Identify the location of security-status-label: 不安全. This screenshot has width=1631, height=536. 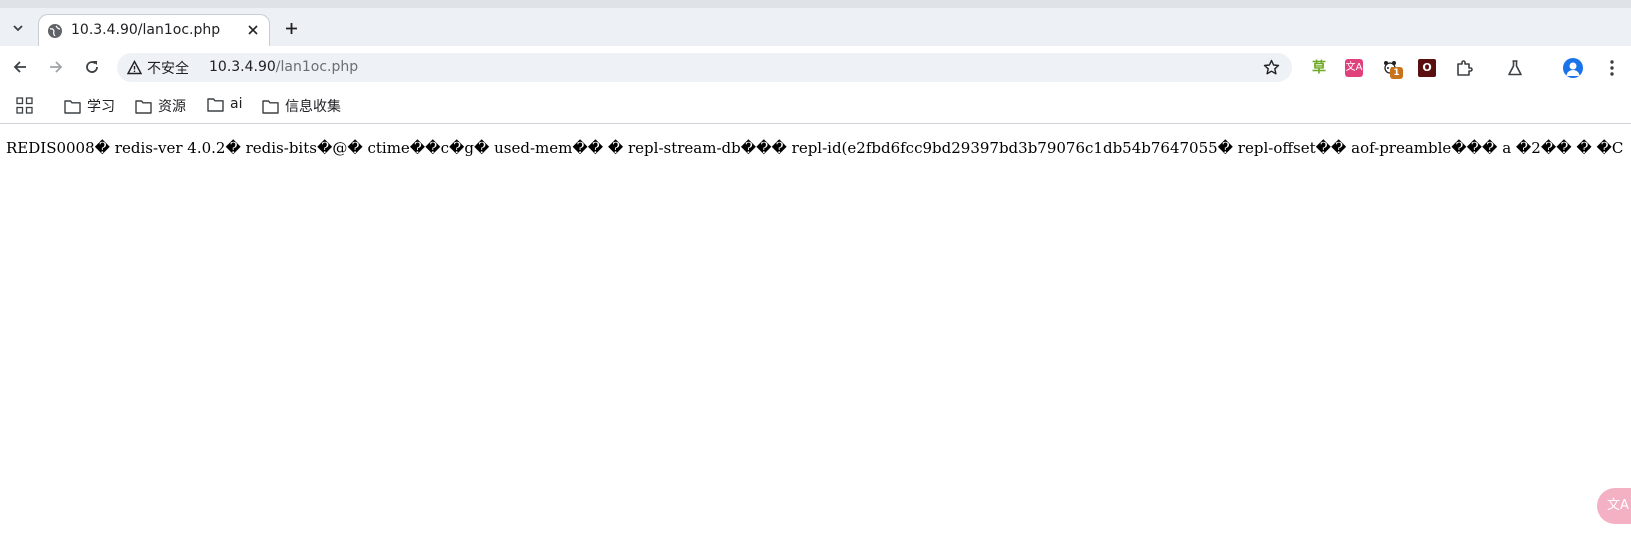
(168, 68).